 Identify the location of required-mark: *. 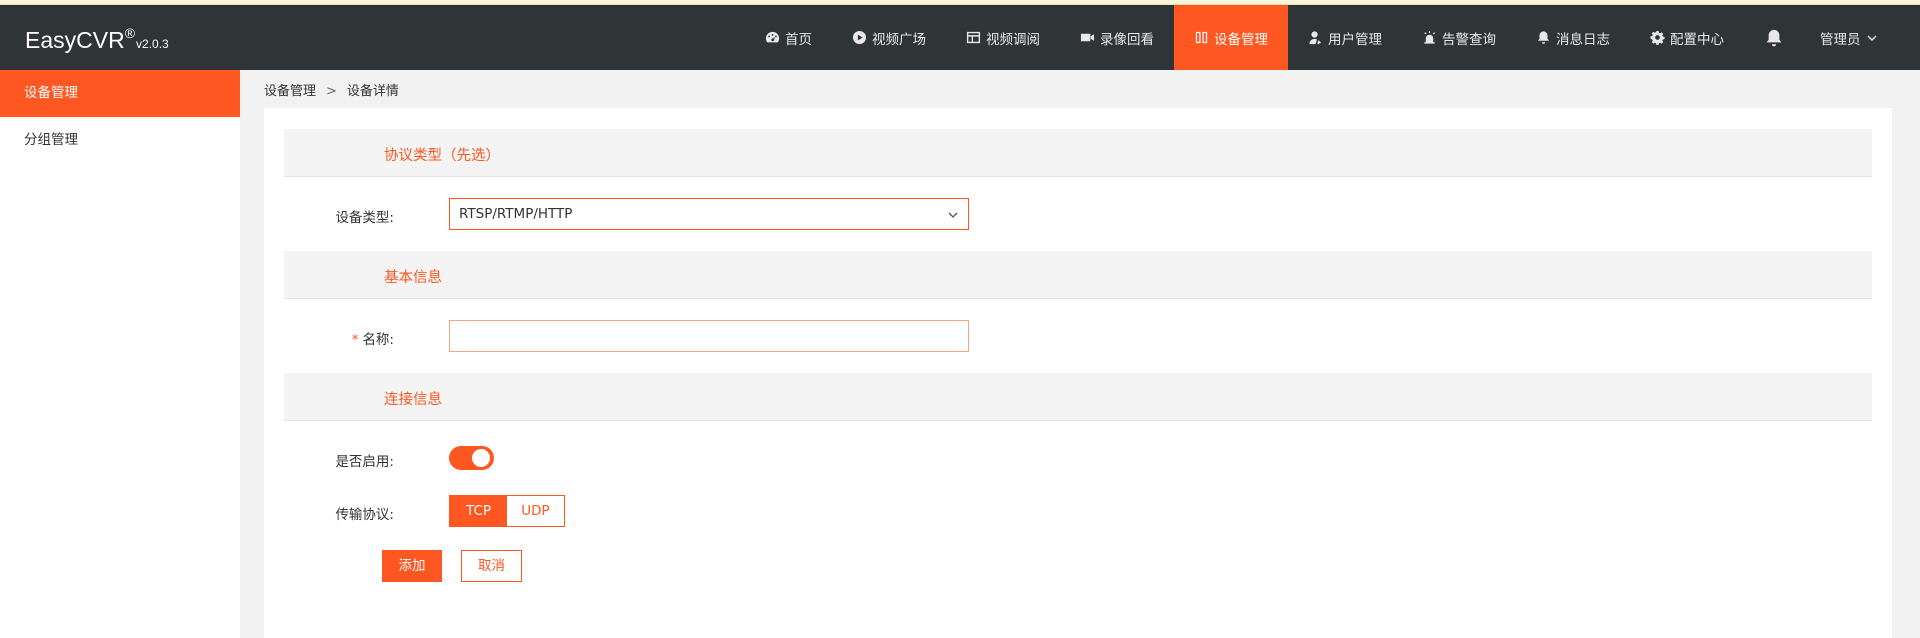
(355, 340).